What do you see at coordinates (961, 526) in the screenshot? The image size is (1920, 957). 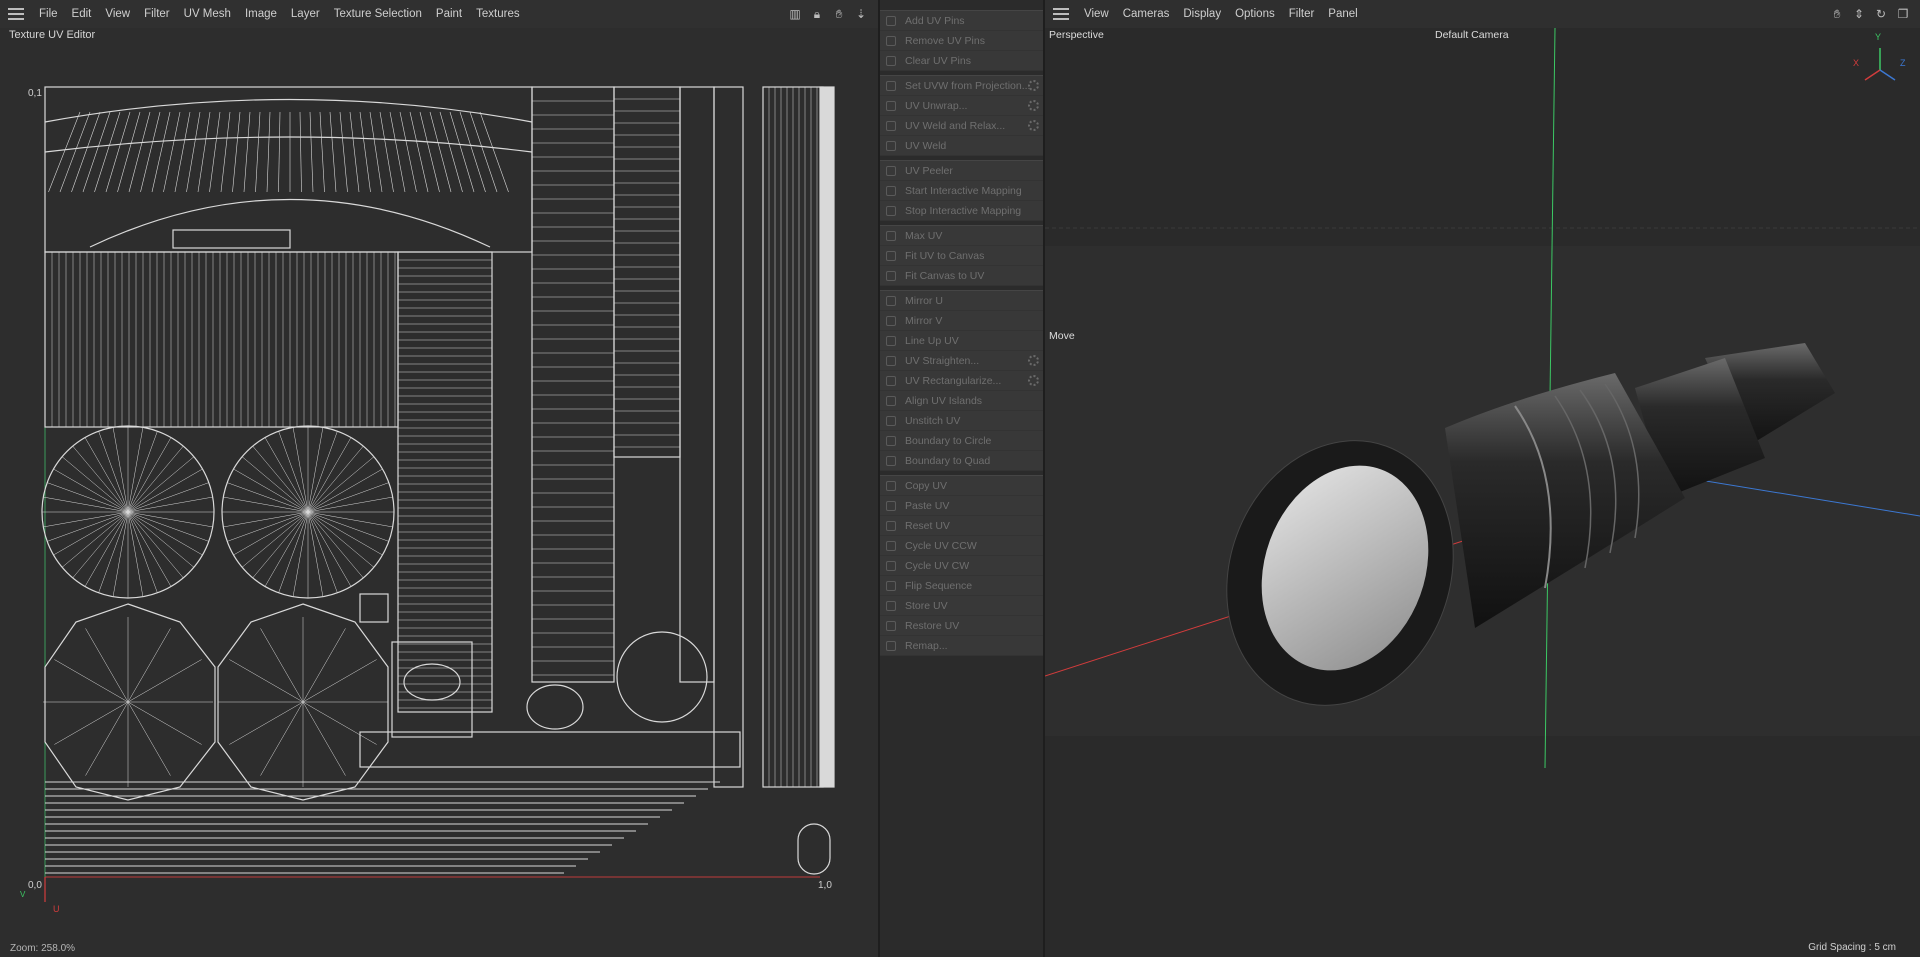 I see `command-reset-uv: Reset UV` at bounding box center [961, 526].